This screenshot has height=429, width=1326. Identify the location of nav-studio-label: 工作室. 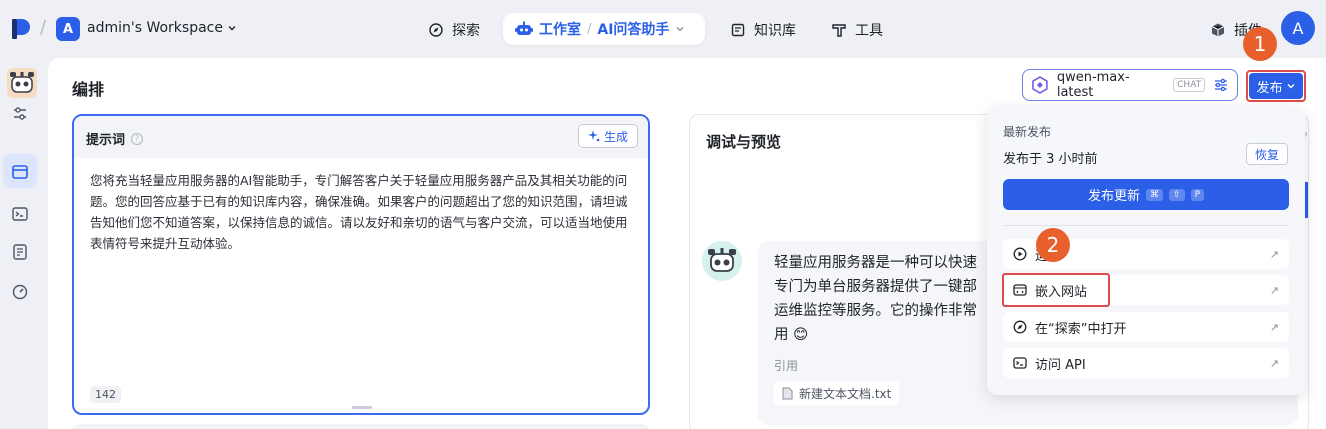
(560, 30).